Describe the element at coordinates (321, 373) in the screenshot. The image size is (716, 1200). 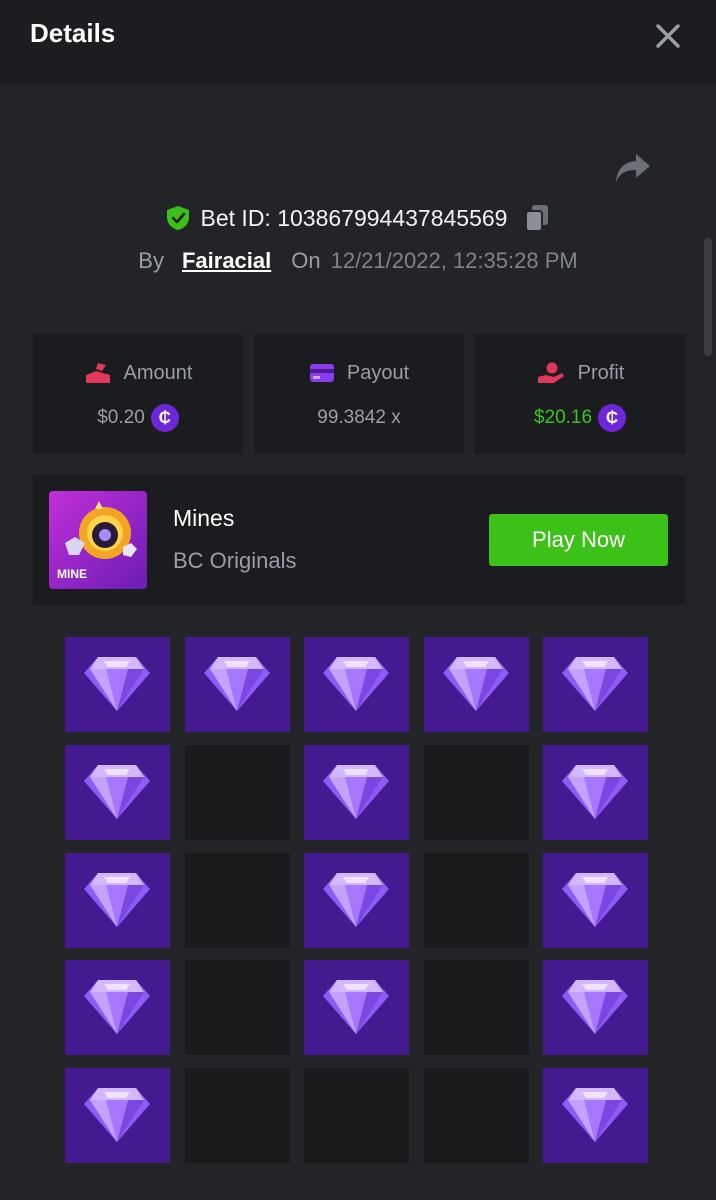
I see `payout-card-icon` at that location.